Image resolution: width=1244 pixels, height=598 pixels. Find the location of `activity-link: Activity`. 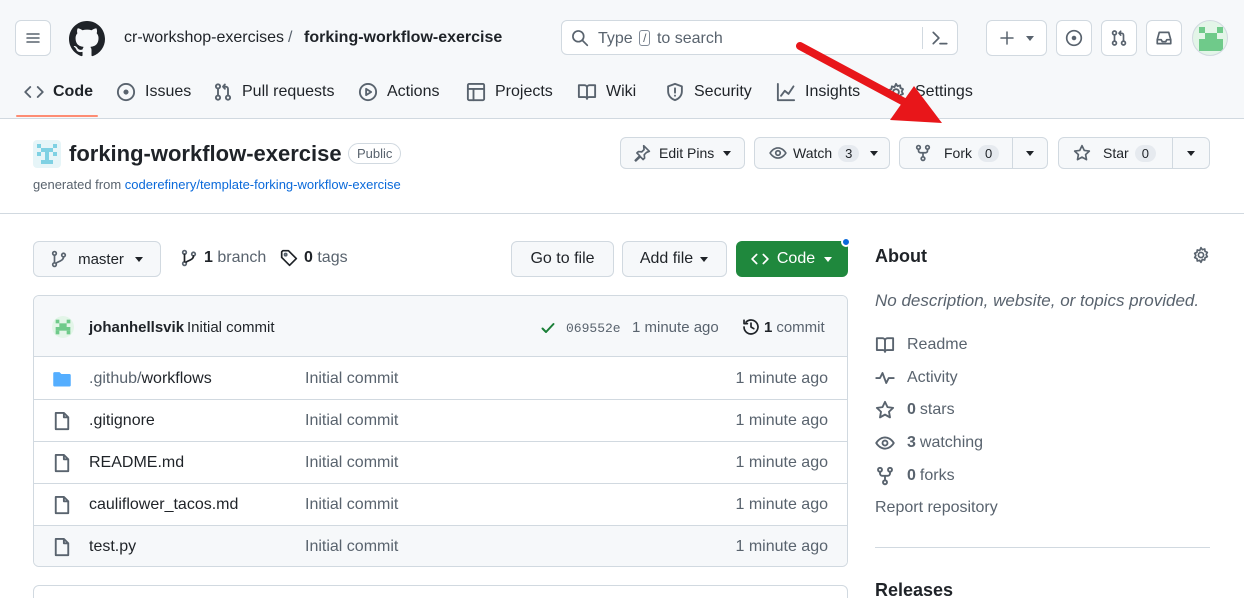

activity-link: Activity is located at coordinates (916, 378).